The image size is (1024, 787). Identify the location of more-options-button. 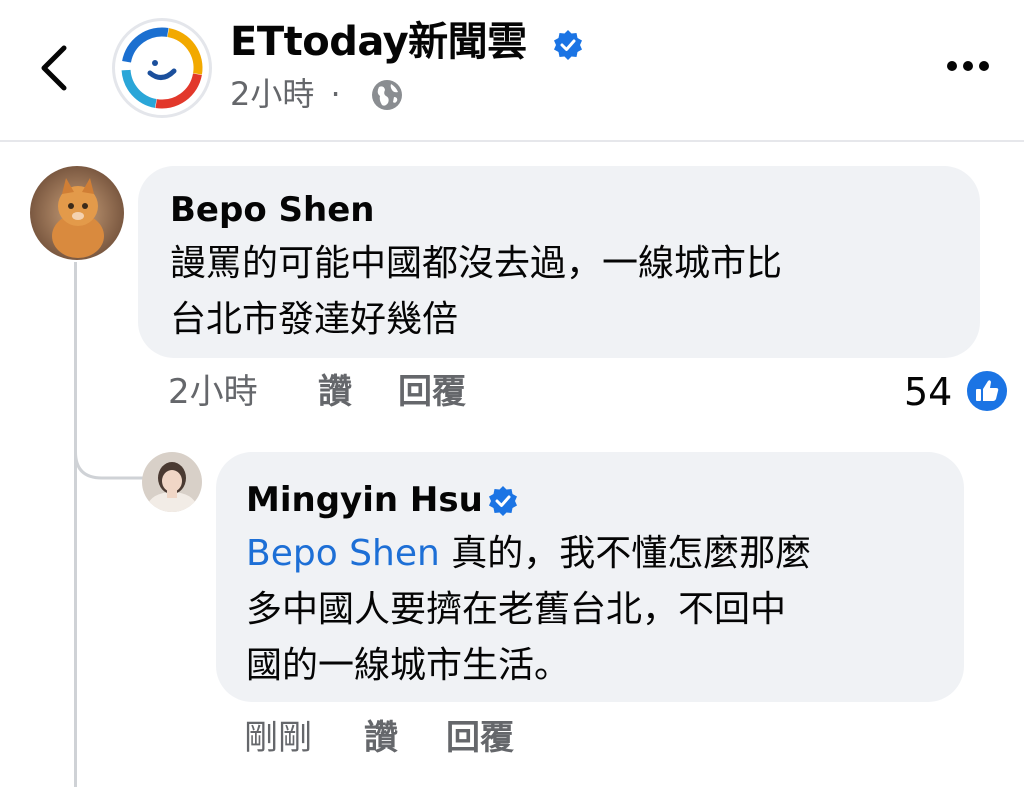
(968, 66).